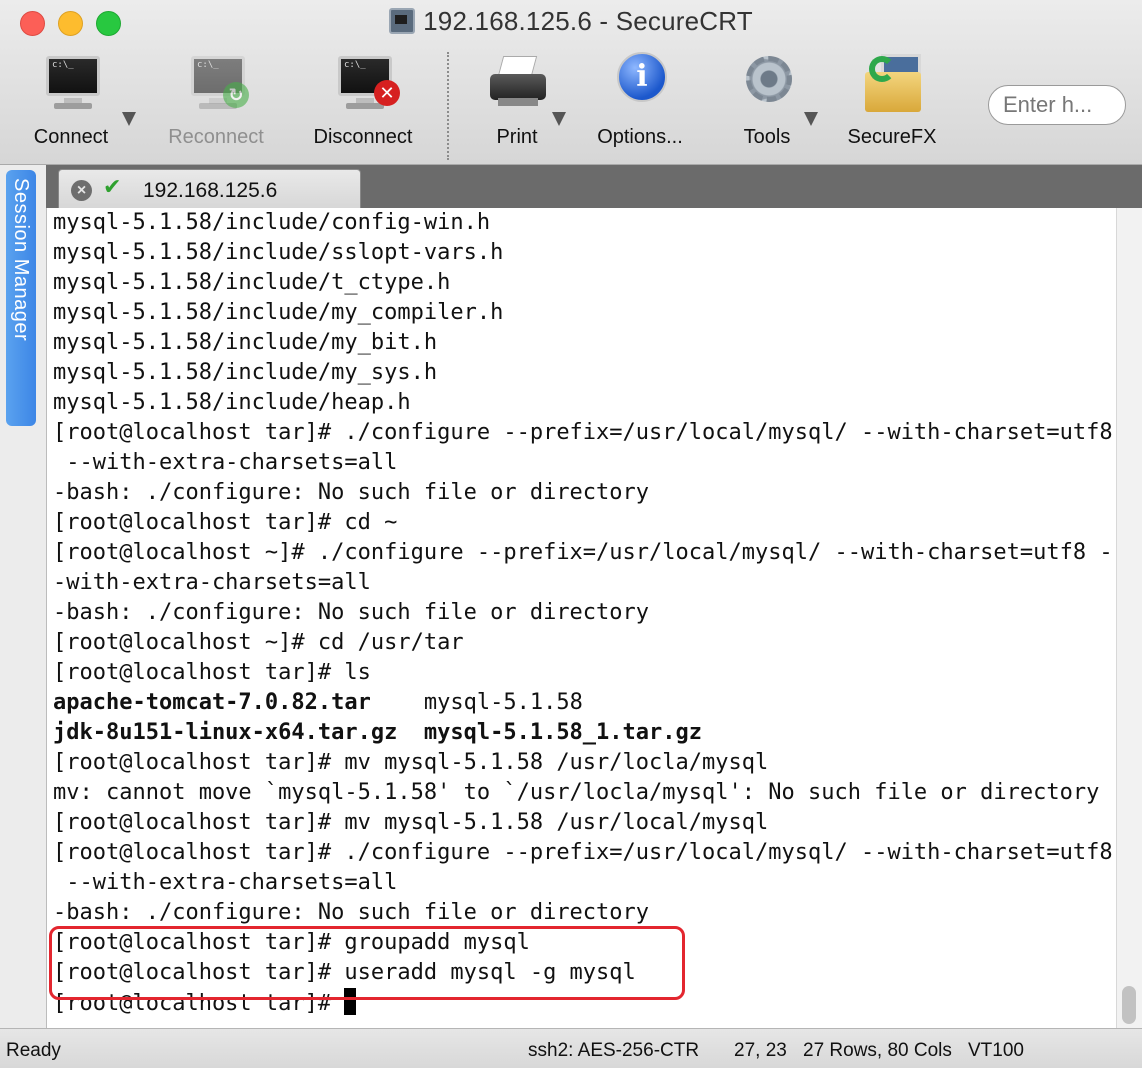 Image resolution: width=1142 pixels, height=1068 pixels. What do you see at coordinates (129, 119) in the screenshot?
I see `connect-dropdown-arrow-icon` at bounding box center [129, 119].